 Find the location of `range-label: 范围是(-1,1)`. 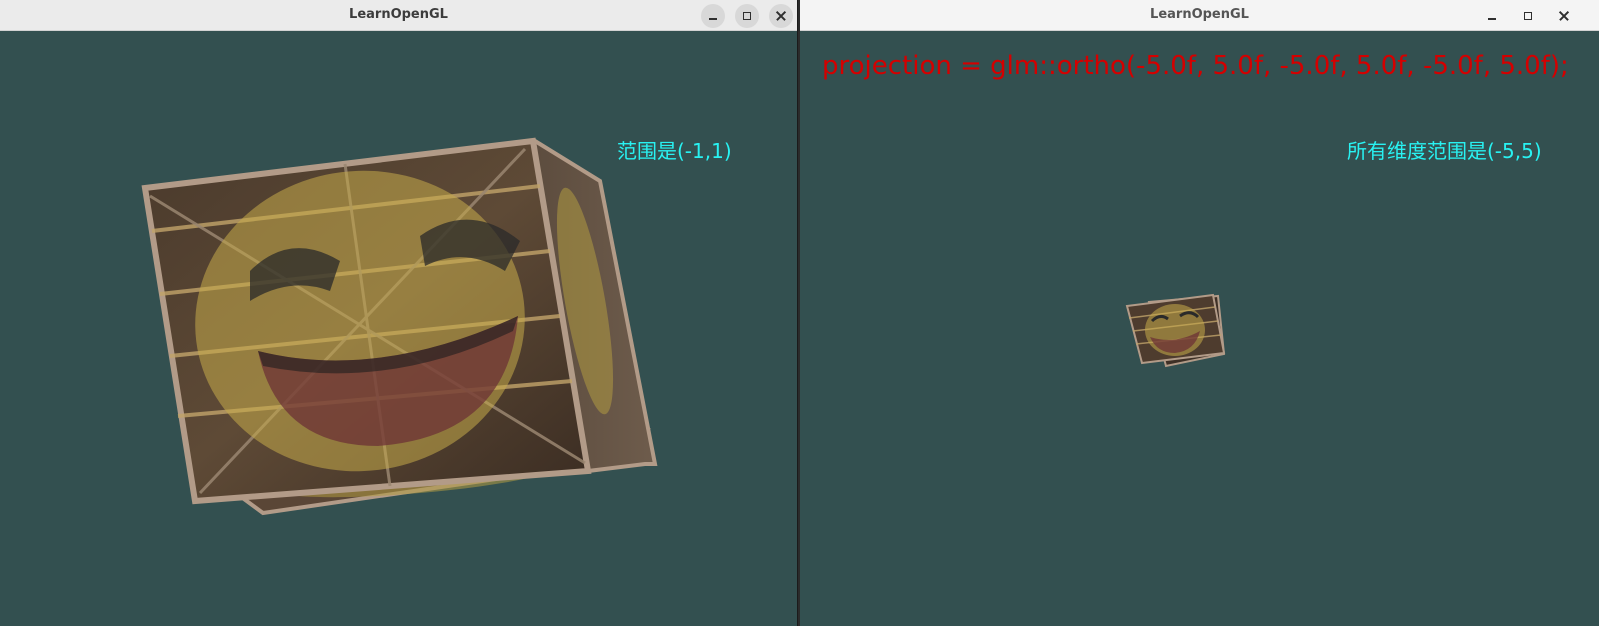

range-label: 范围是(-1,1) is located at coordinates (674, 151).